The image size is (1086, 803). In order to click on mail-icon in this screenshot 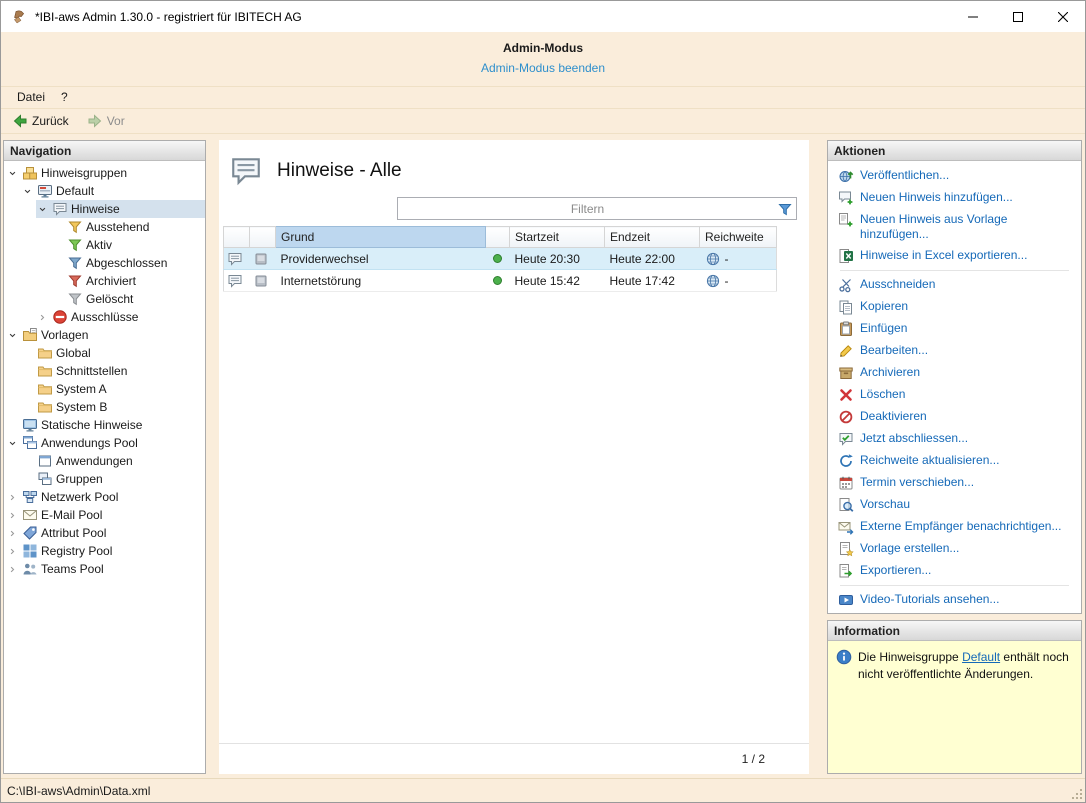, I will do `click(30, 515)`.